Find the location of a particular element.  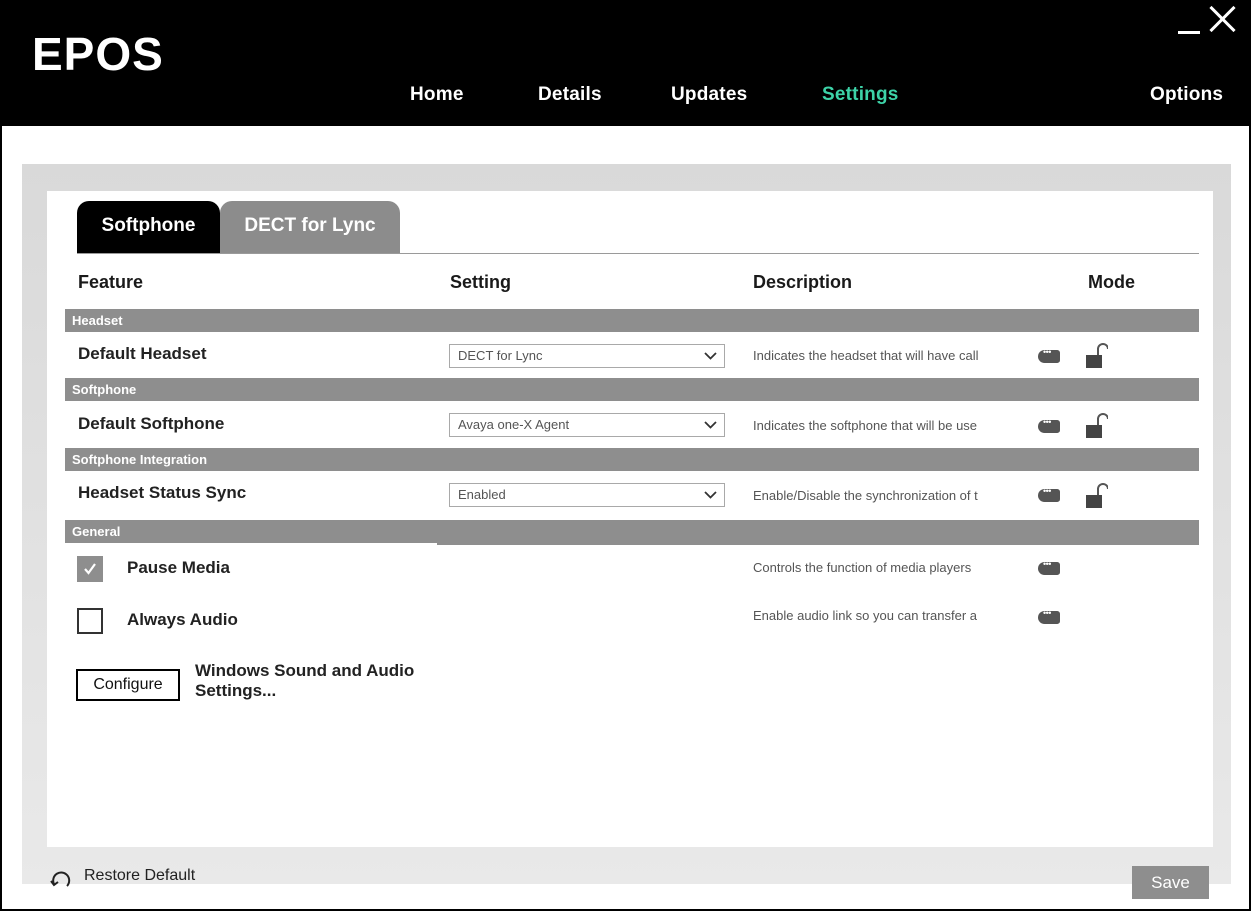

default-headset-value: DECT for Lync is located at coordinates (500, 355).